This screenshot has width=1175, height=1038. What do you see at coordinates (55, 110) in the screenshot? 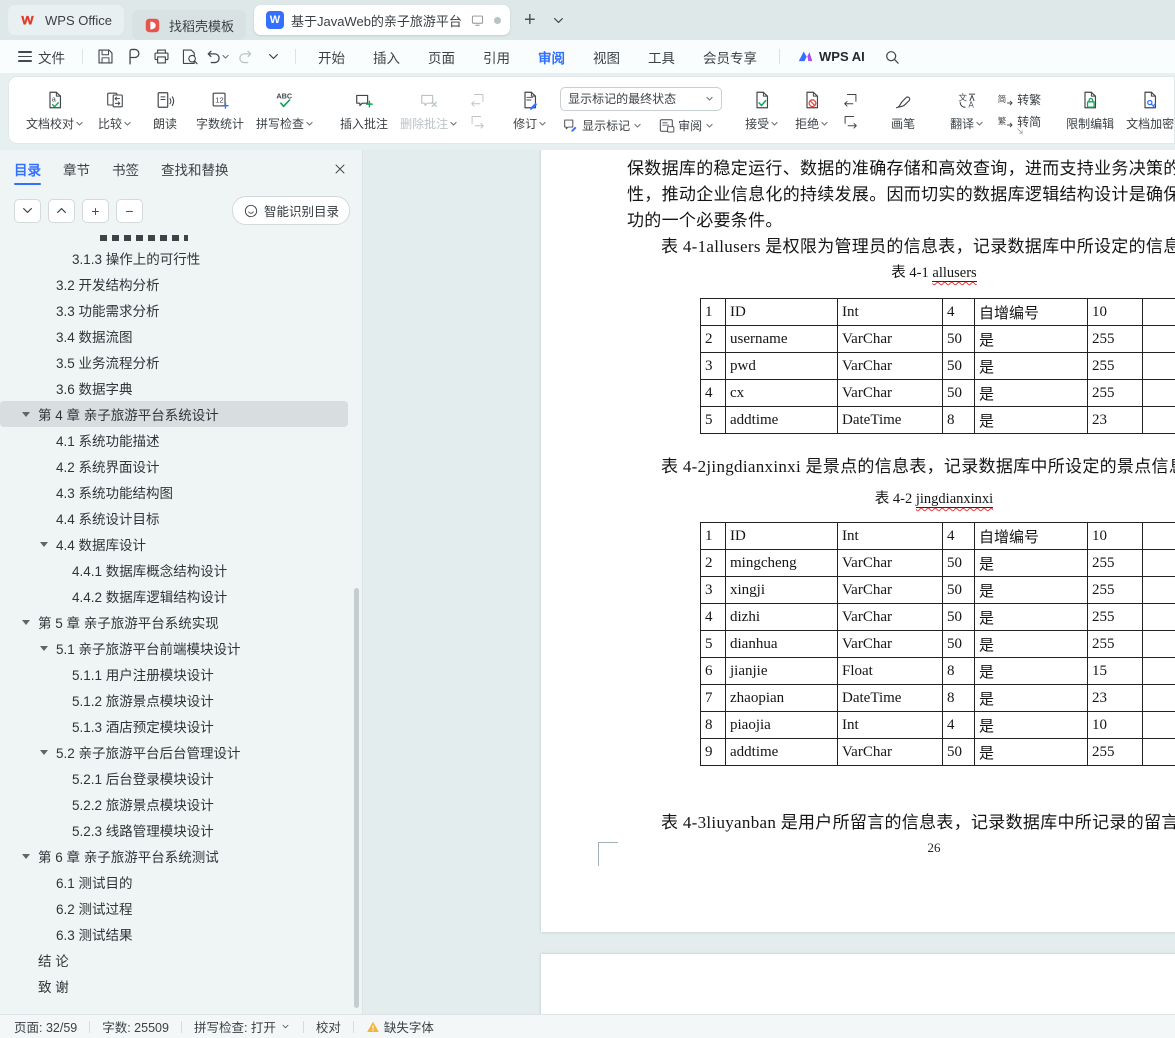
I see `doc-proofread-button: a 文档校对` at bounding box center [55, 110].